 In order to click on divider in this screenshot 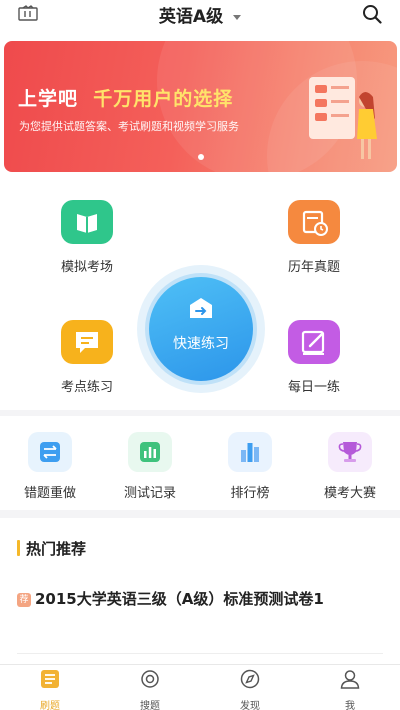, I will do `click(200, 653)`.